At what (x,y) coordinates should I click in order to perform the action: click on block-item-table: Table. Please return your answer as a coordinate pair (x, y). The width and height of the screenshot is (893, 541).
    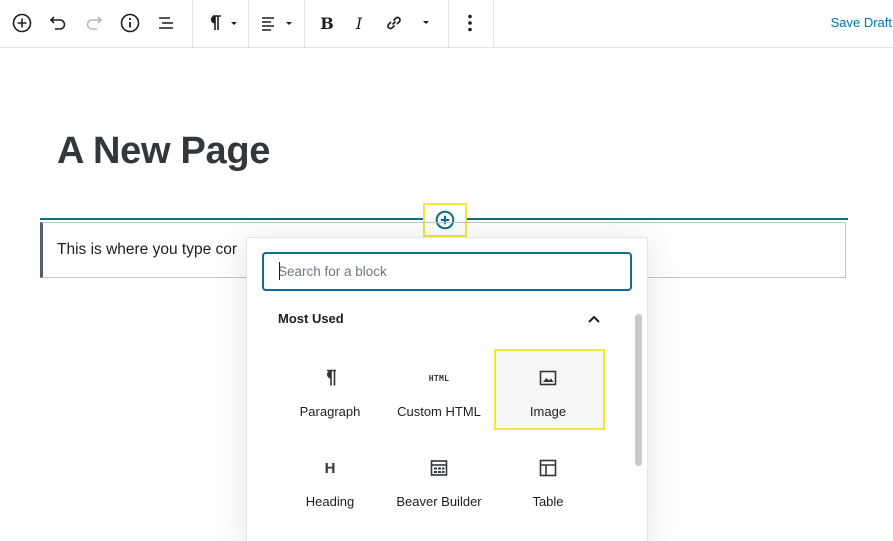
    Looking at the image, I should click on (548, 479).